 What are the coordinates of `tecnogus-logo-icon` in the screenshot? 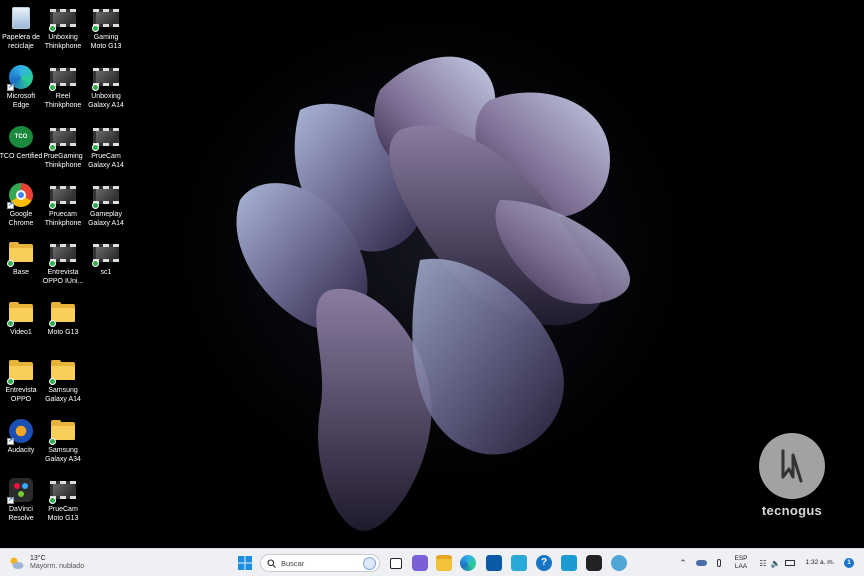 It's located at (792, 466).